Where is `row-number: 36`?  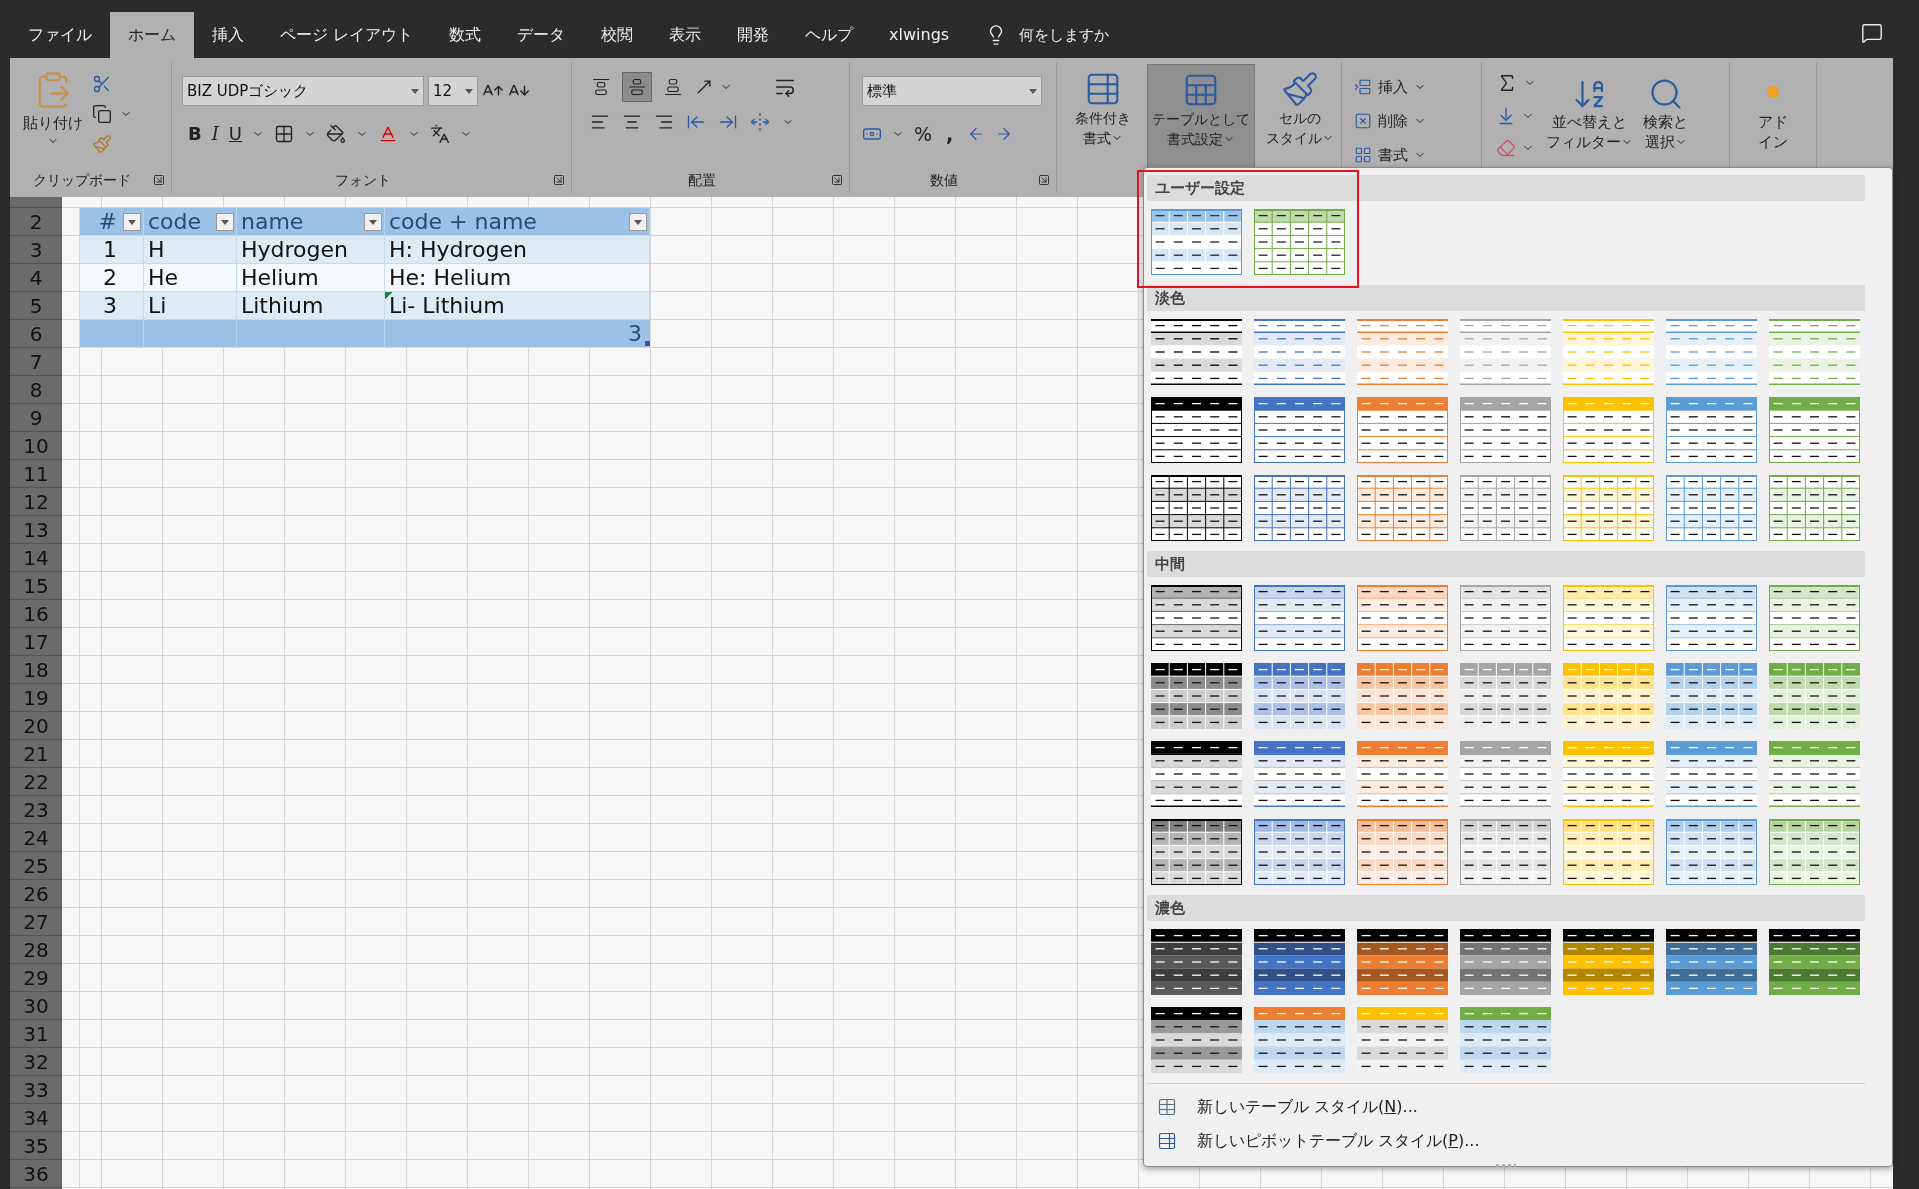
row-number: 36 is located at coordinates (36, 1173).